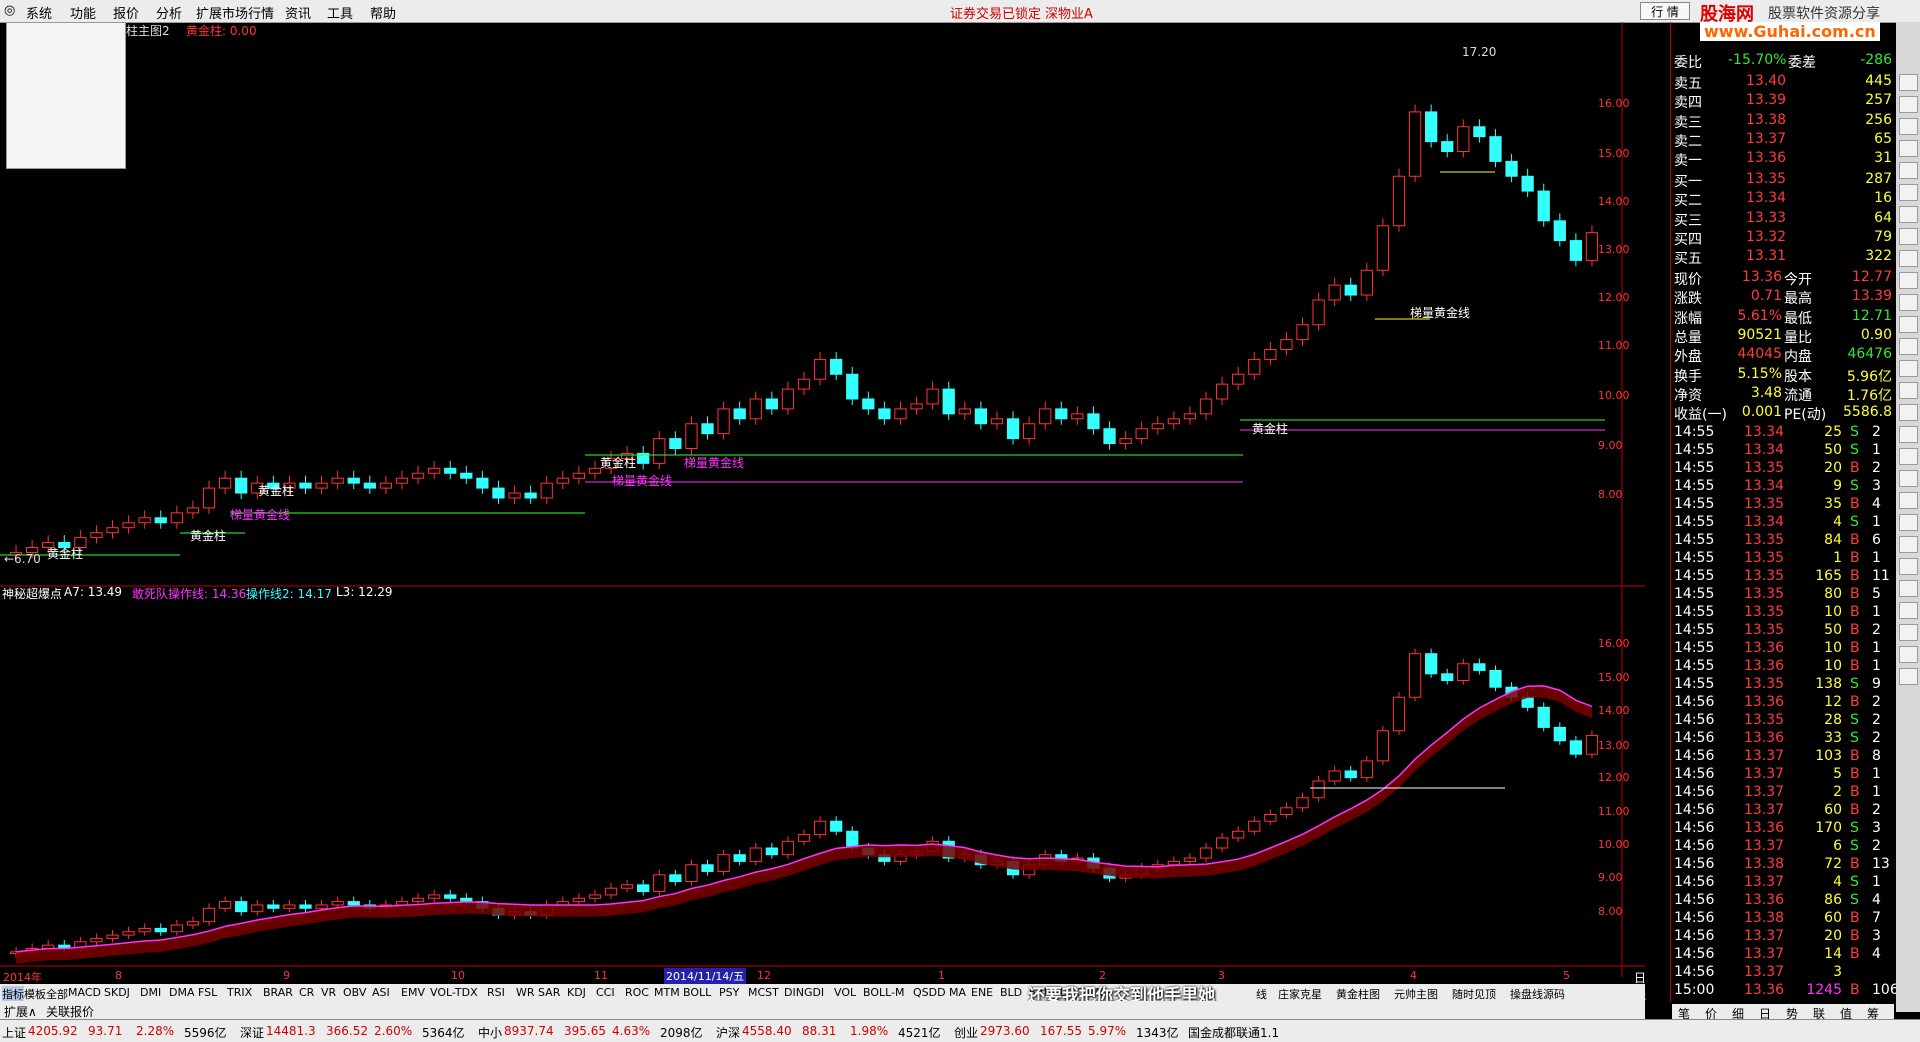  What do you see at coordinates (929, 992) in the screenshot?
I see `indicator-tab: QSDD` at bounding box center [929, 992].